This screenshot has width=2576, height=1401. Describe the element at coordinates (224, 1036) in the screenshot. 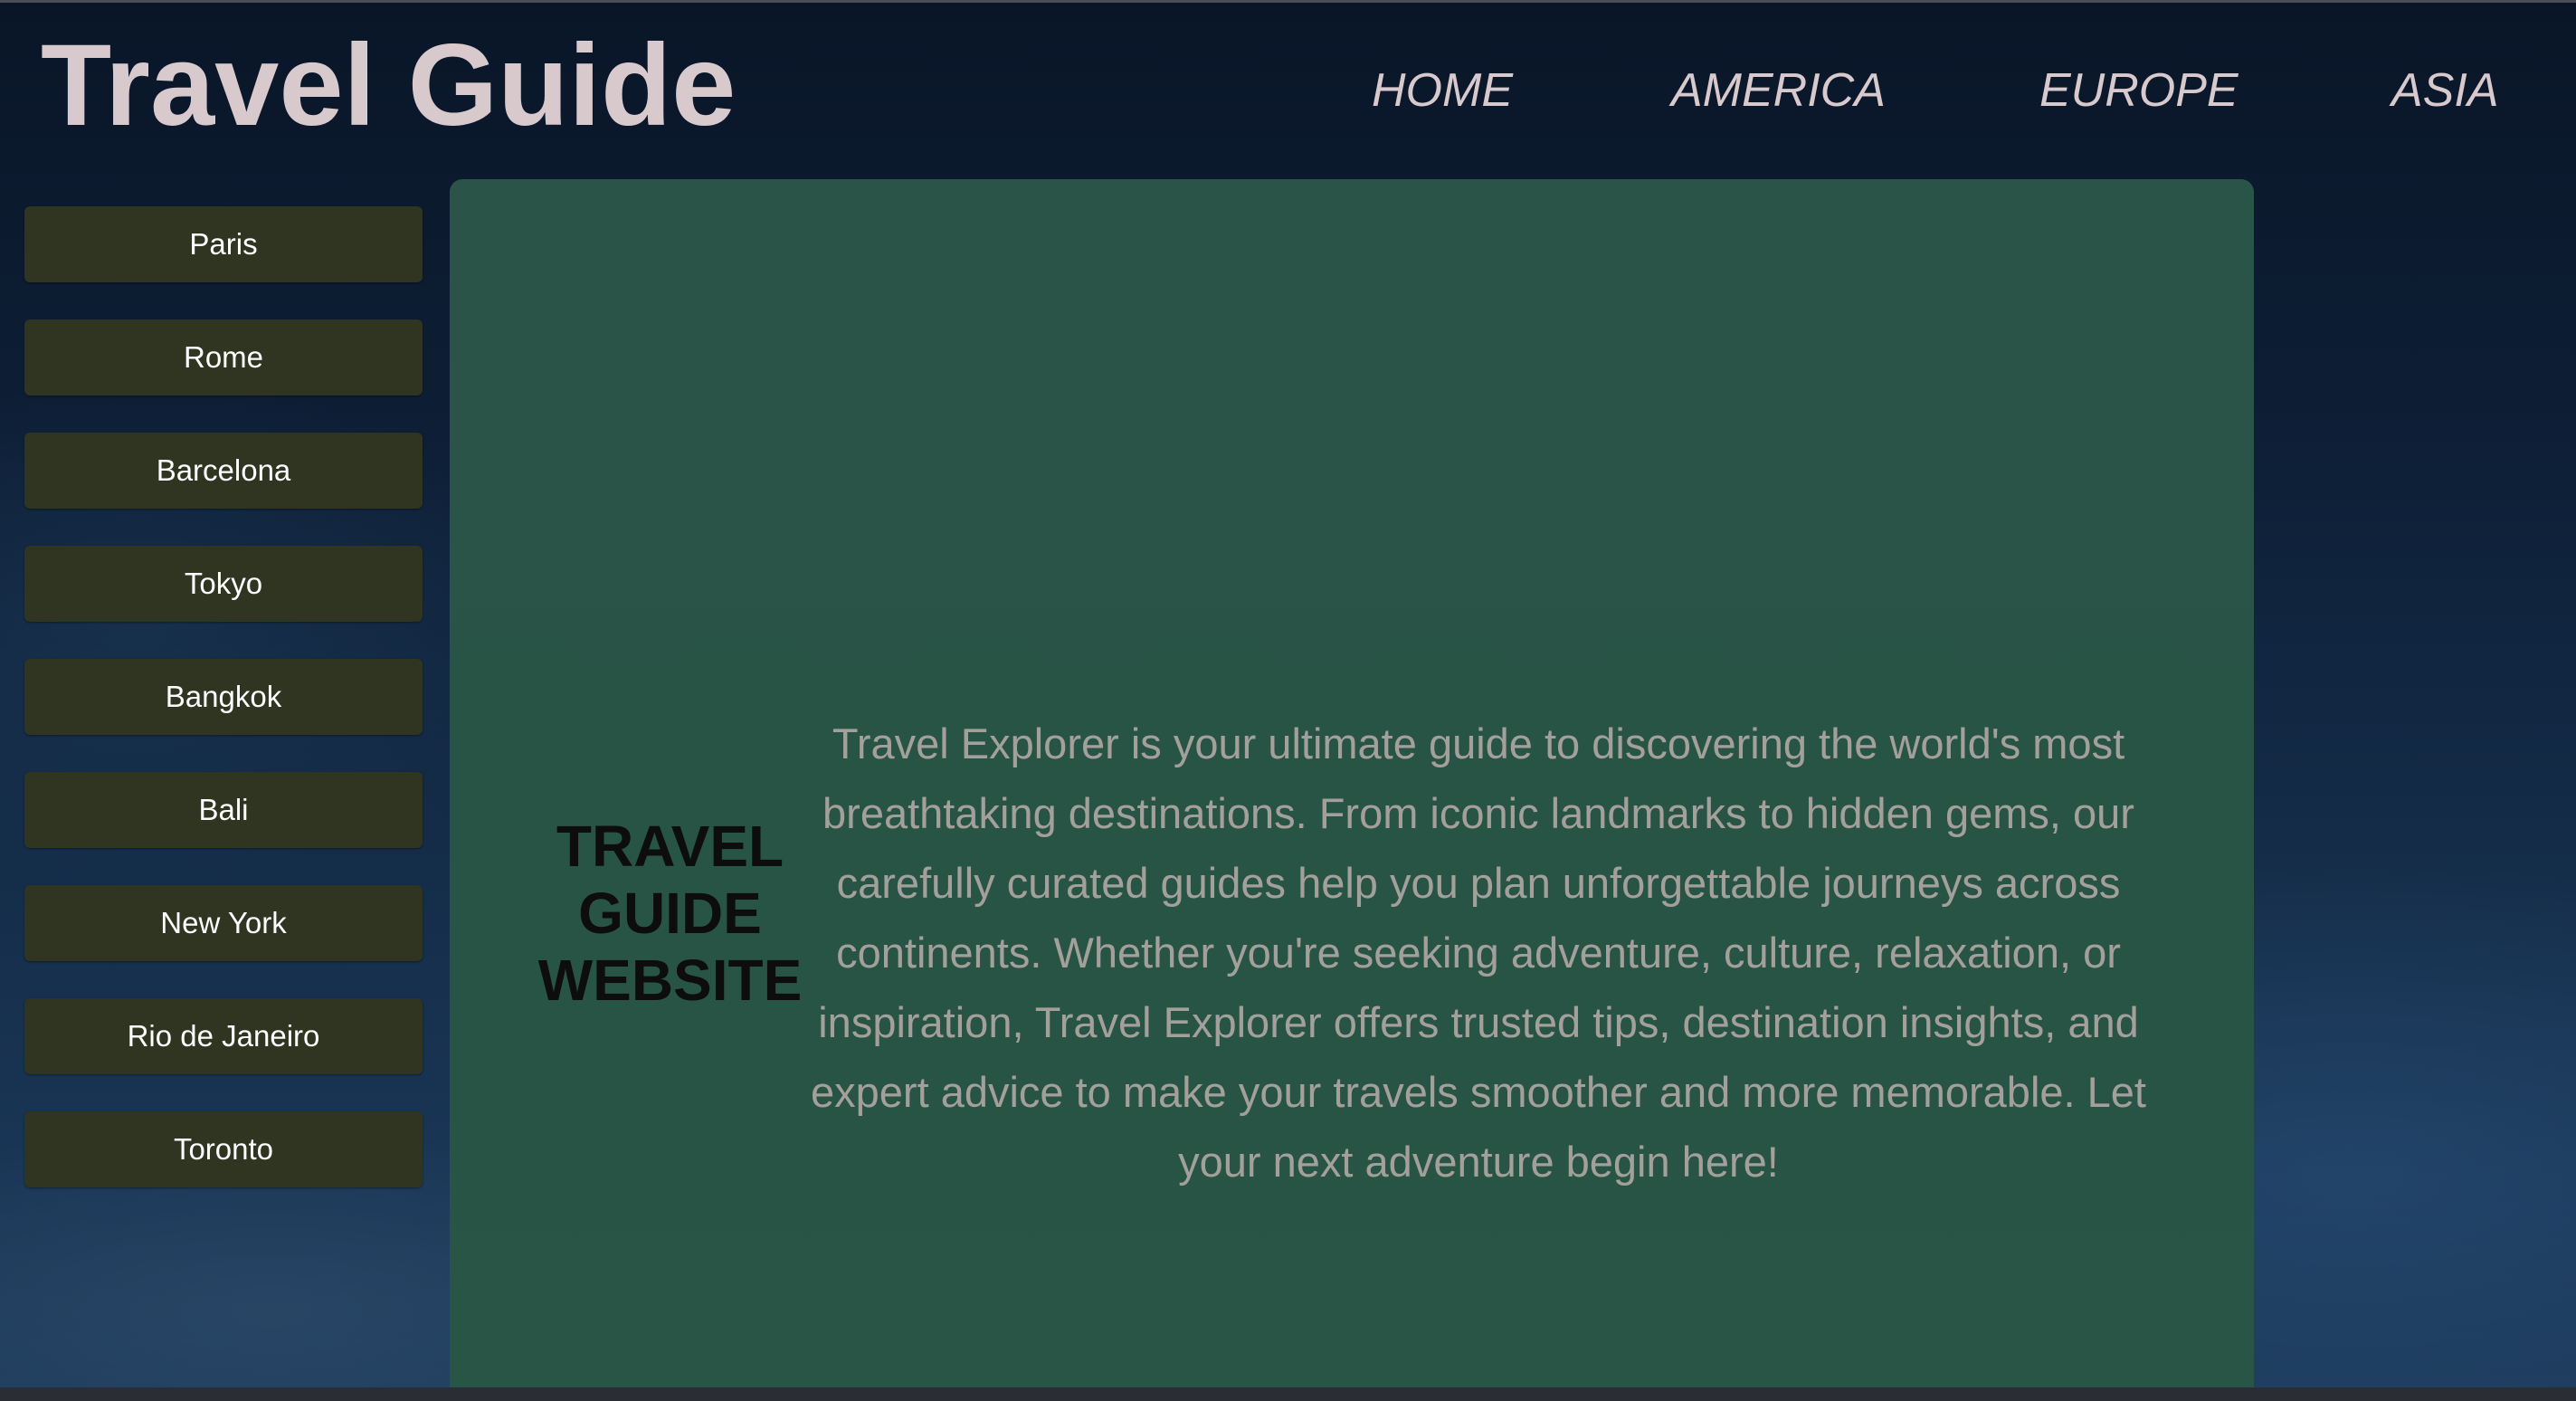

I see `city-button-rio-de-janeiro: Rio de Janeiro` at that location.